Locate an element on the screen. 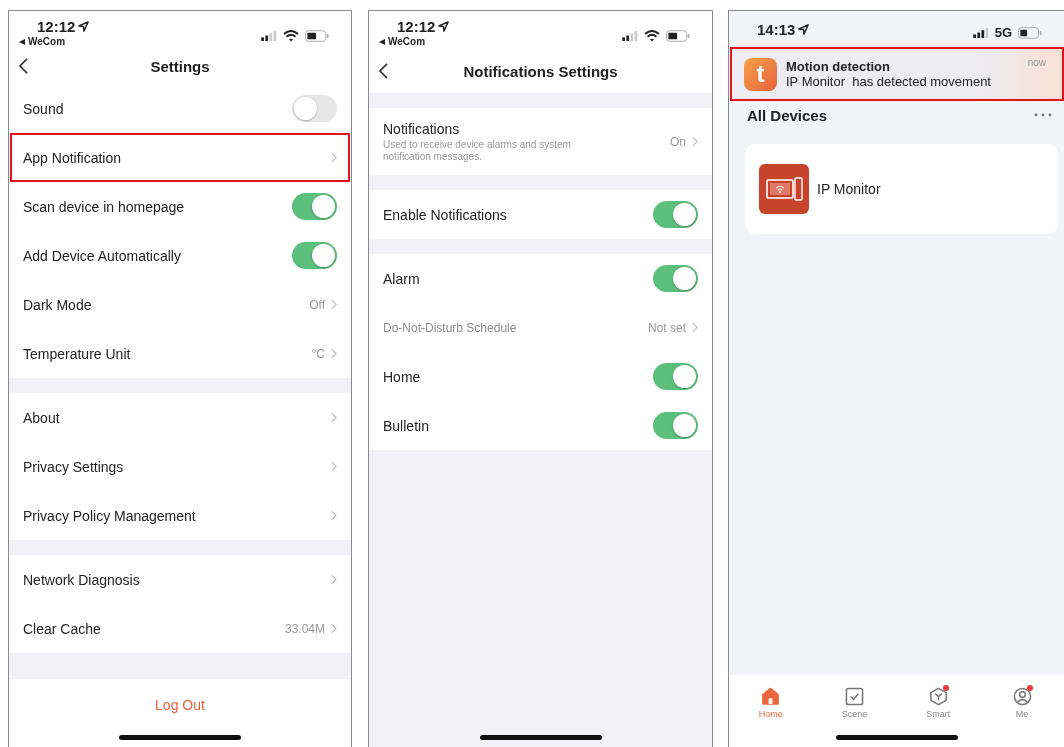  row-label: Dark Mode is located at coordinates (58, 304).